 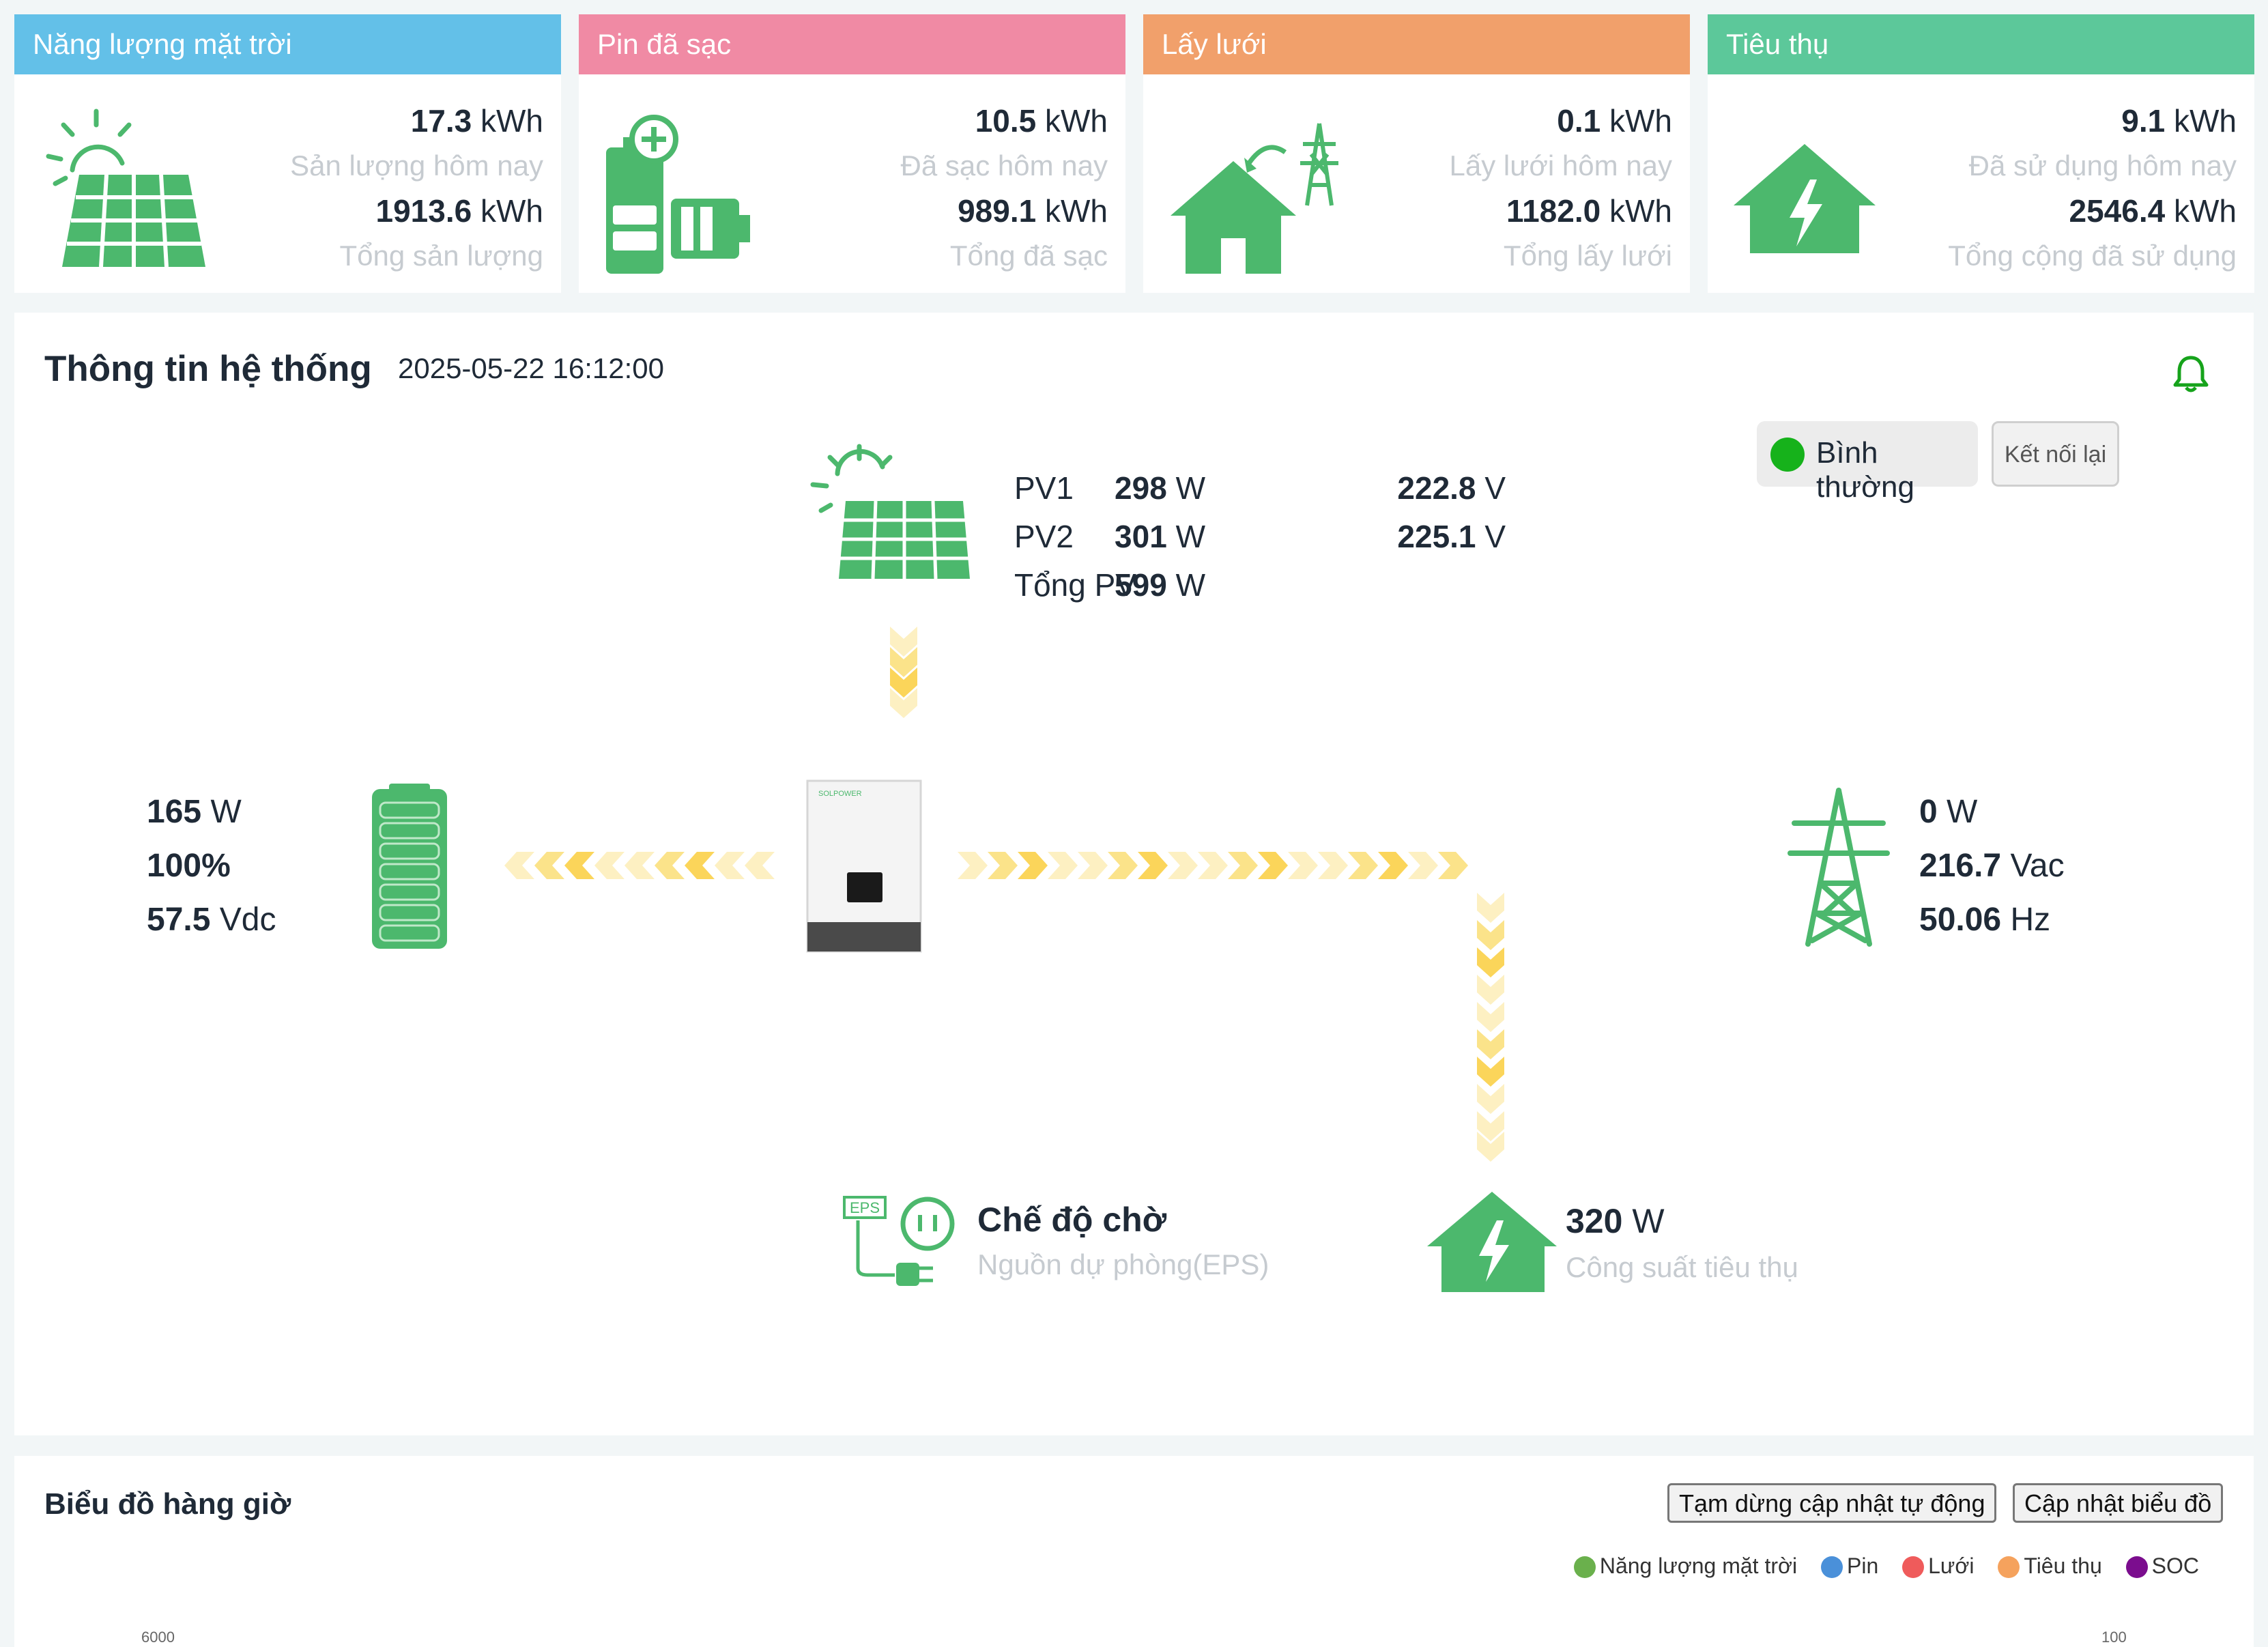 I want to click on inverter-icon: SOLPOWER, so click(x=864, y=866).